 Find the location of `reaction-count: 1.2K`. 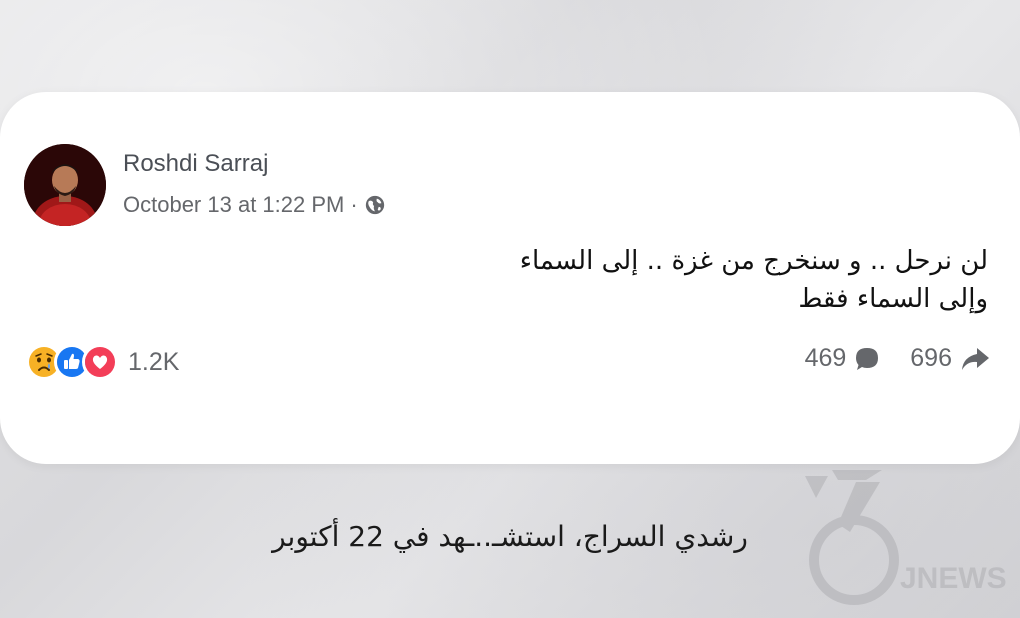

reaction-count: 1.2K is located at coordinates (153, 362).